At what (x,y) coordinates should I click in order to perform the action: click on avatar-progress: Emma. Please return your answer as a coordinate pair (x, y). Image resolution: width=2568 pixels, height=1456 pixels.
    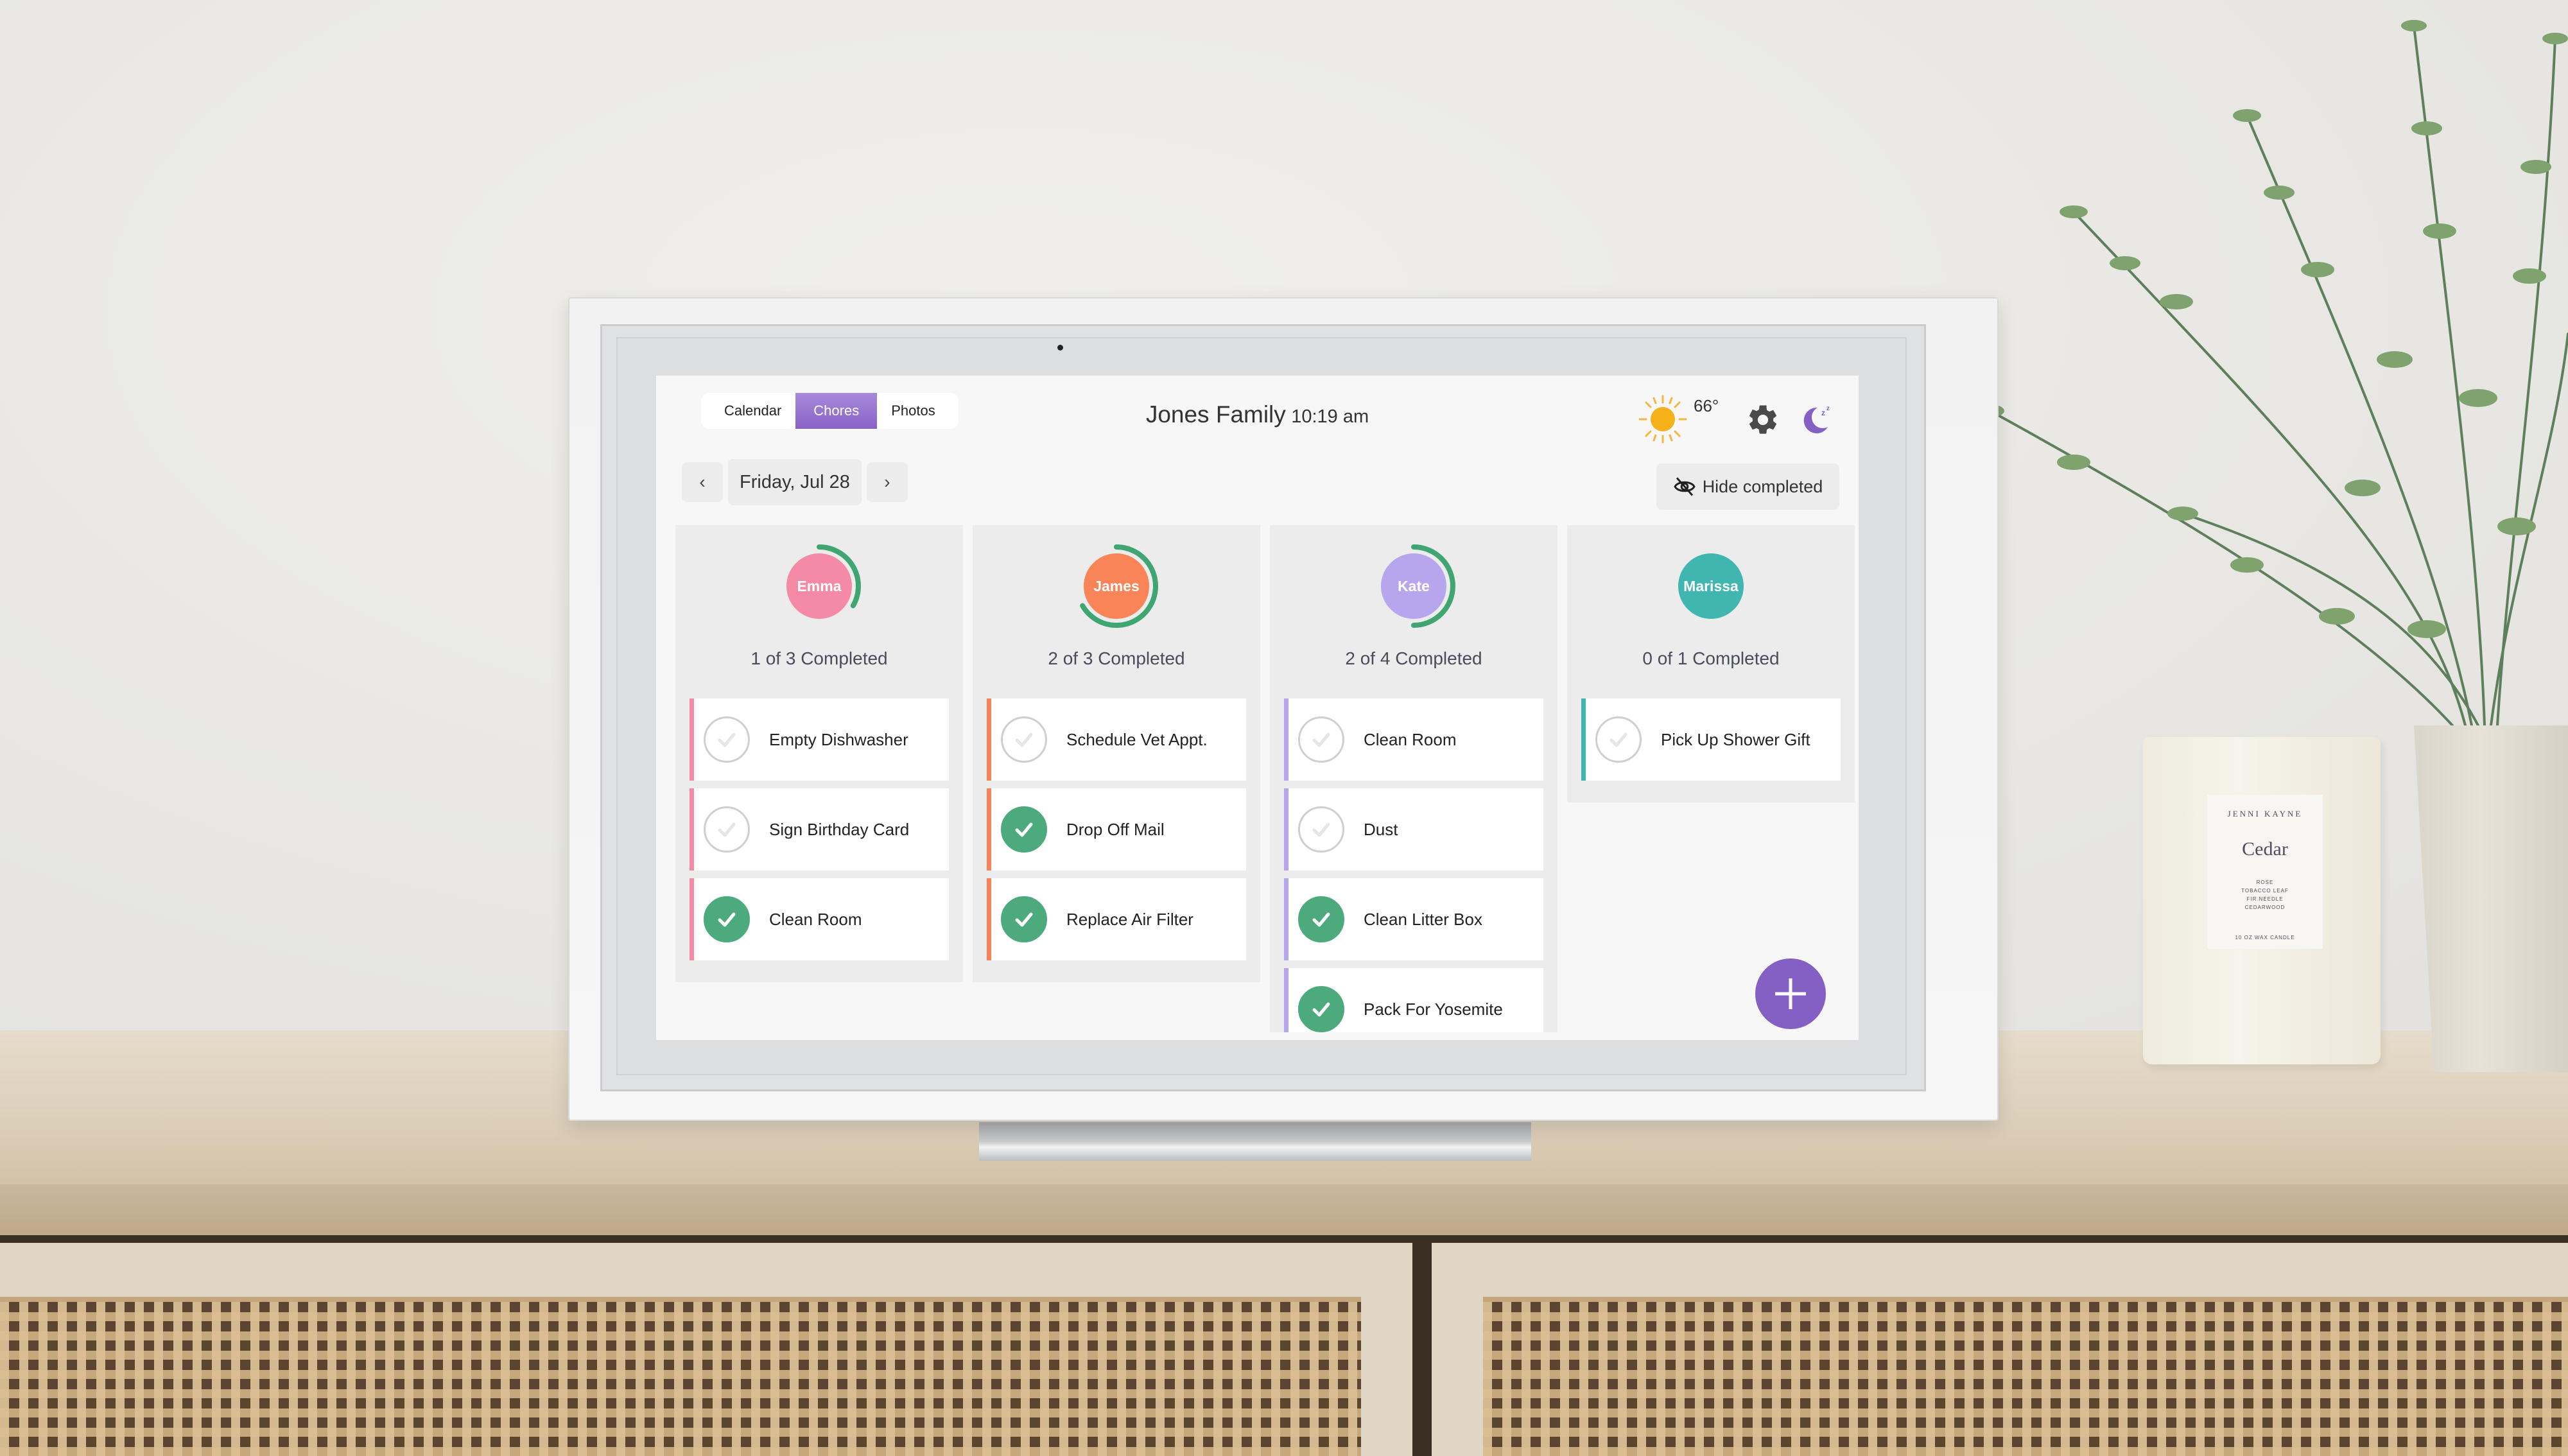
    Looking at the image, I should click on (819, 586).